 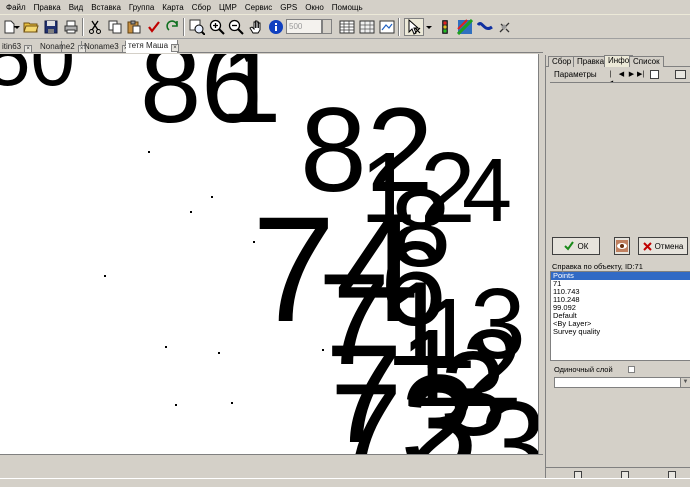 I want to click on menu-insert: Вставка, so click(x=106, y=7).